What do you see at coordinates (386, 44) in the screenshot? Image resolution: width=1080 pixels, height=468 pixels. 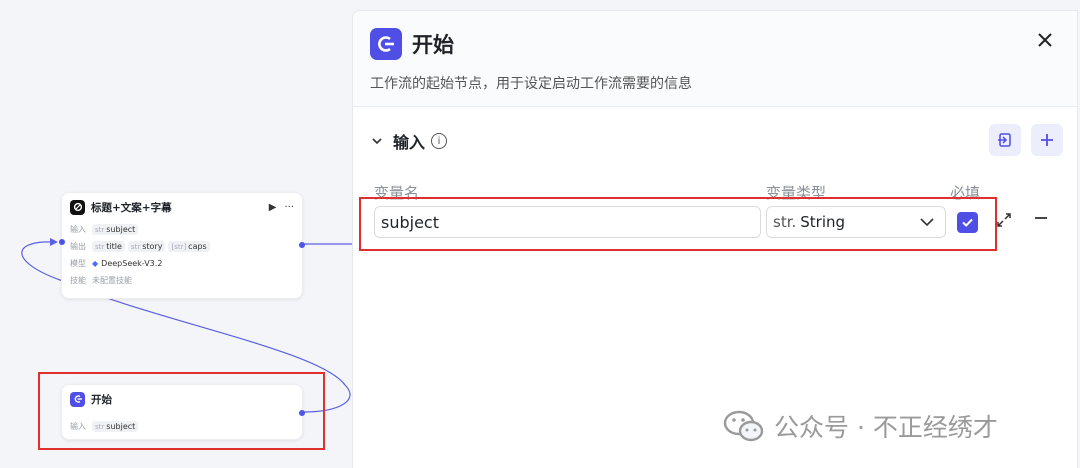 I see `start-icon` at bounding box center [386, 44].